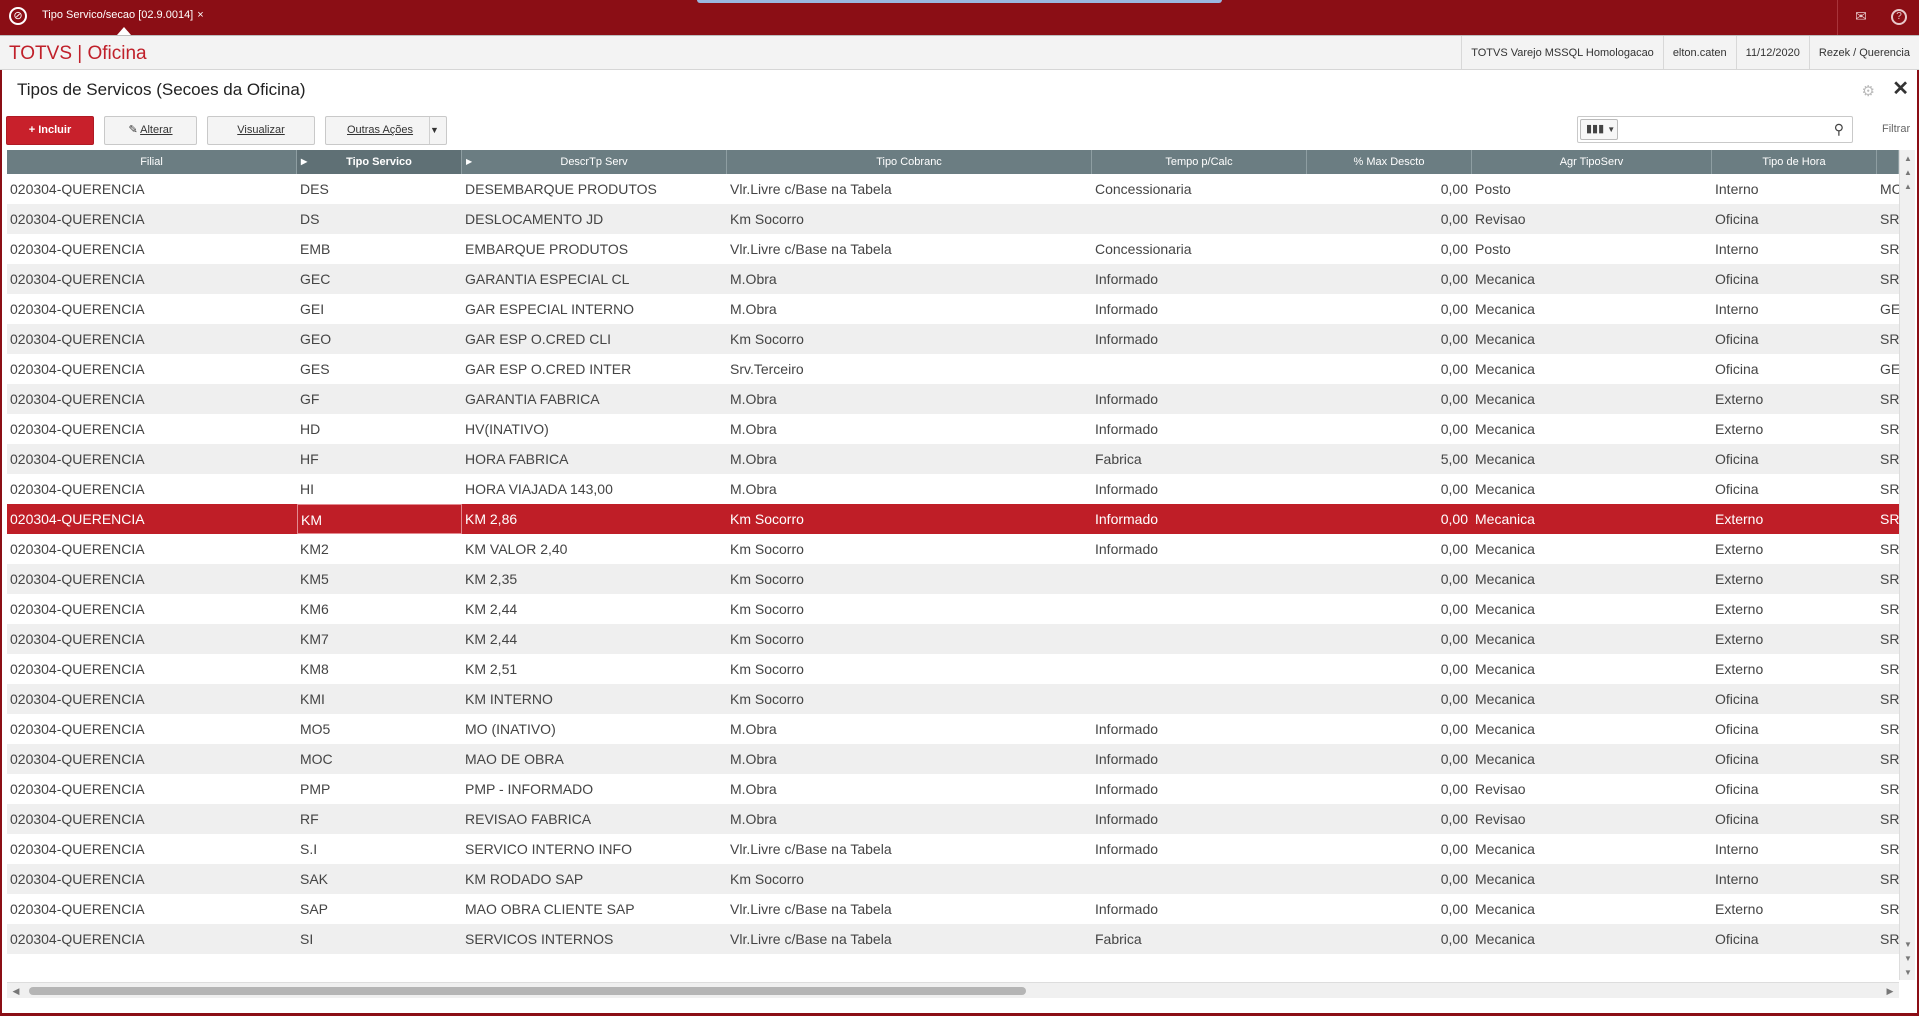 This screenshot has width=1919, height=1016. What do you see at coordinates (1199, 249) in the screenshot?
I see `cell-tempo-p-calc: Concessionaria` at bounding box center [1199, 249].